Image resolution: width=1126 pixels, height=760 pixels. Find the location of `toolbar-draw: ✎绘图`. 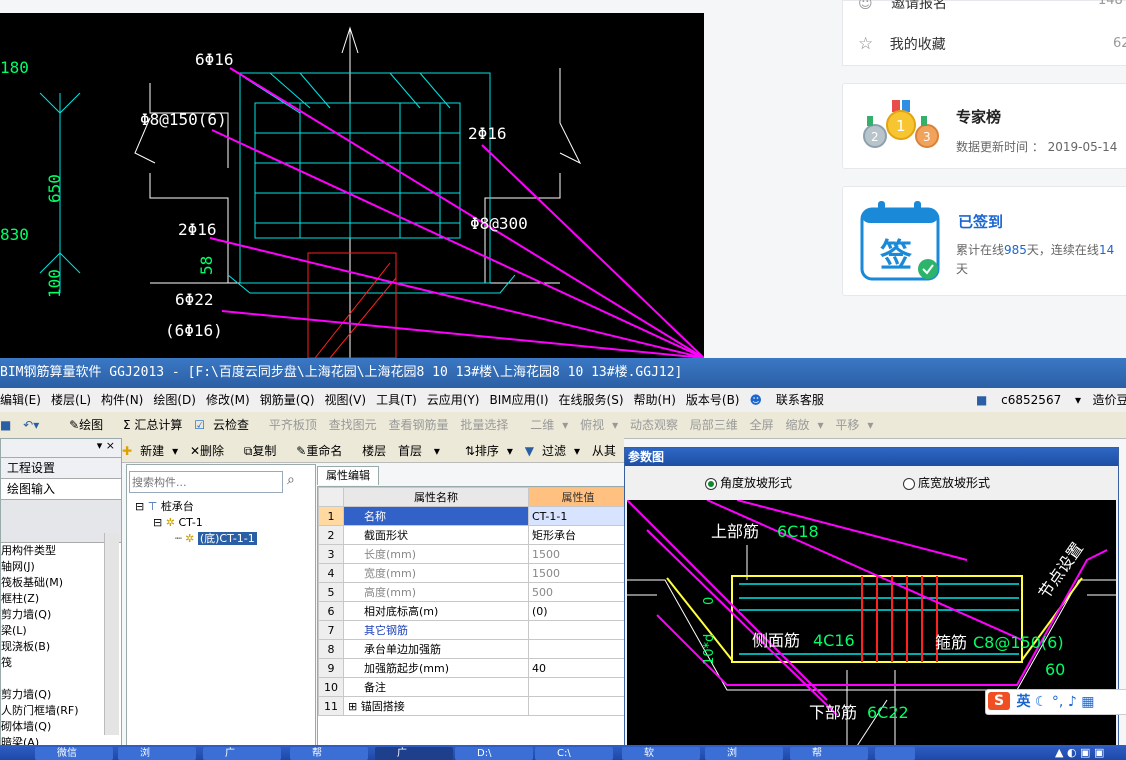

toolbar-draw: ✎绘图 is located at coordinates (90, 425).